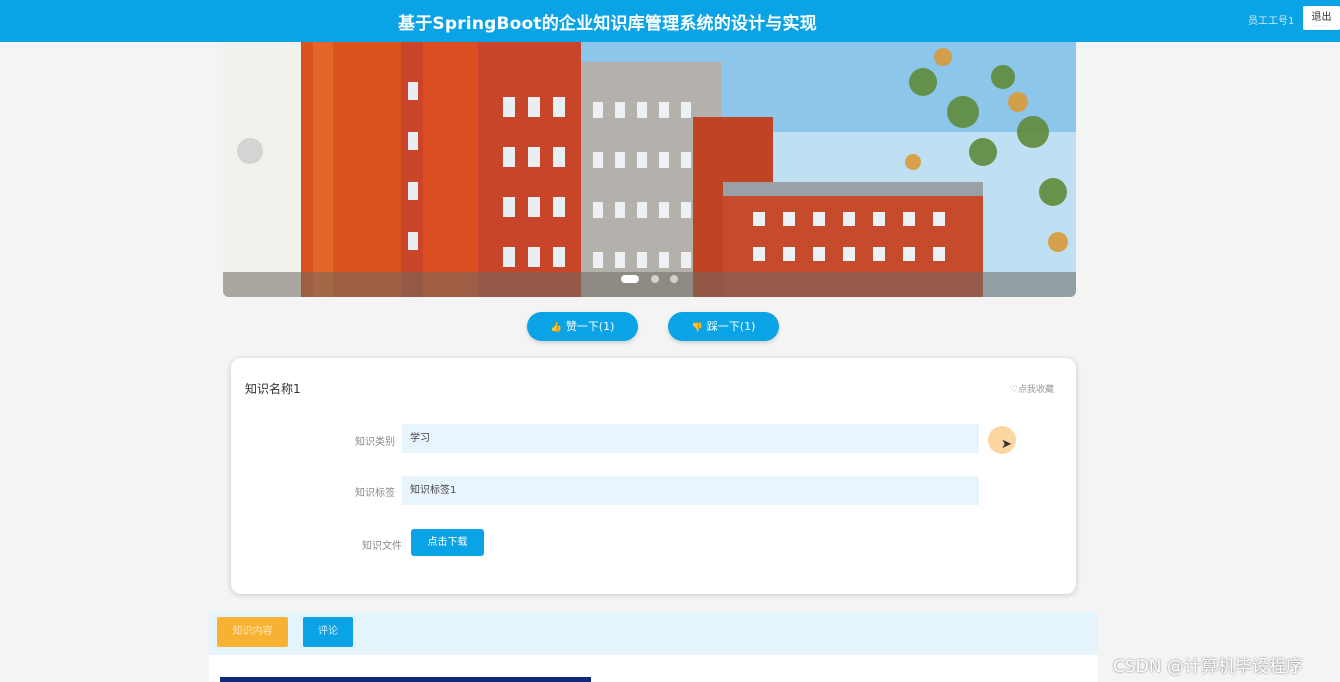 The image size is (1340, 682). I want to click on like-button: 👍 赞一下(1), so click(582, 326).